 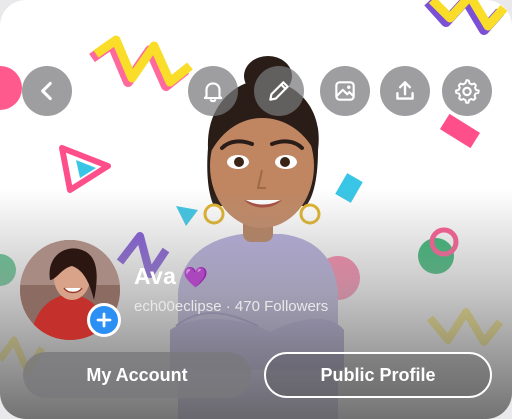 I want to click on pencil-icon, so click(x=279, y=91).